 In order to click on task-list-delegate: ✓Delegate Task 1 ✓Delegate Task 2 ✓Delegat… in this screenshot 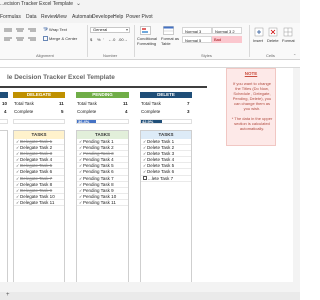, I will do `click(39, 173)`.